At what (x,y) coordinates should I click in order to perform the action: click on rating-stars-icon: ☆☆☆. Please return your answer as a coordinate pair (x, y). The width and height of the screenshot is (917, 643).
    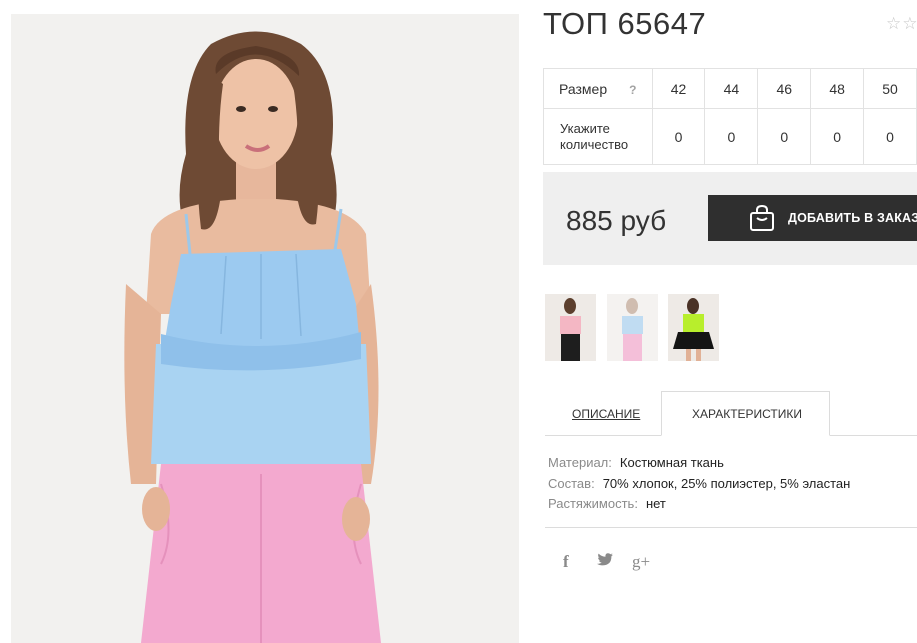
    Looking at the image, I should click on (901, 24).